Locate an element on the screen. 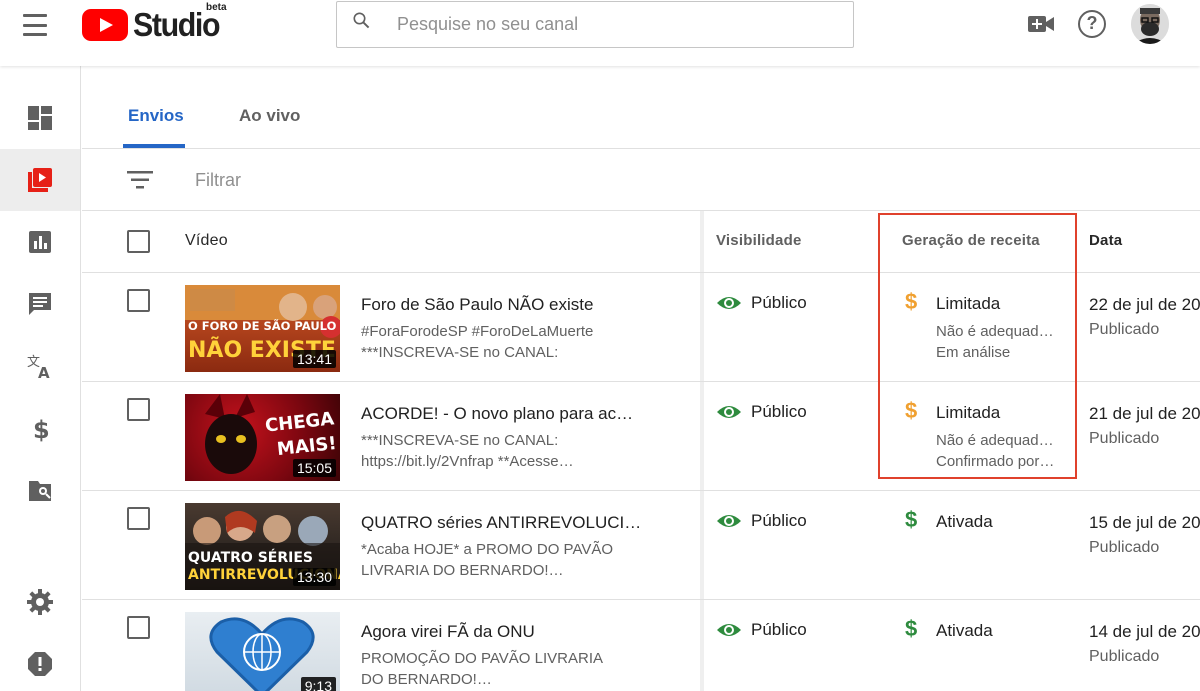  video-thumbnail: O FORO DE SÃO PAULO NÃO EXISTE 13:41 is located at coordinates (262, 328).